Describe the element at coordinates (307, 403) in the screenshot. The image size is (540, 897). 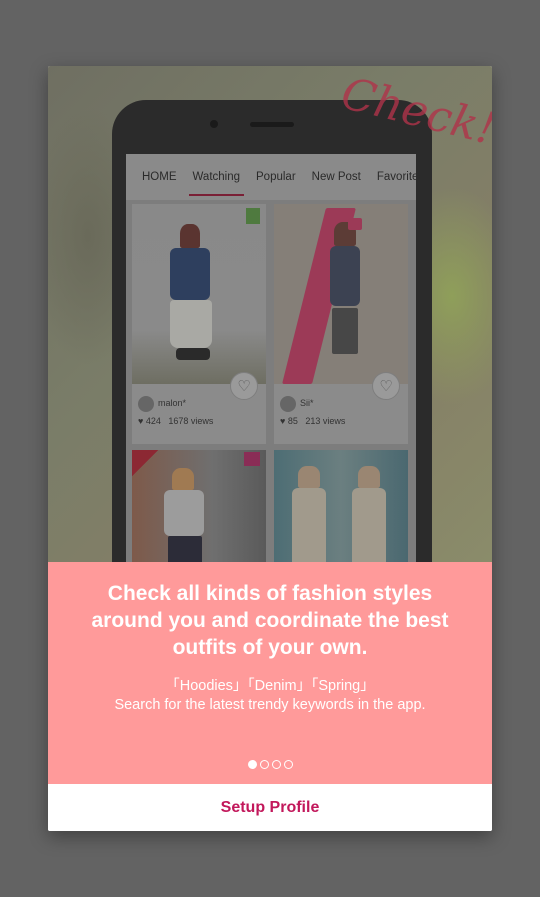
I see `post-username: Sii*` at that location.